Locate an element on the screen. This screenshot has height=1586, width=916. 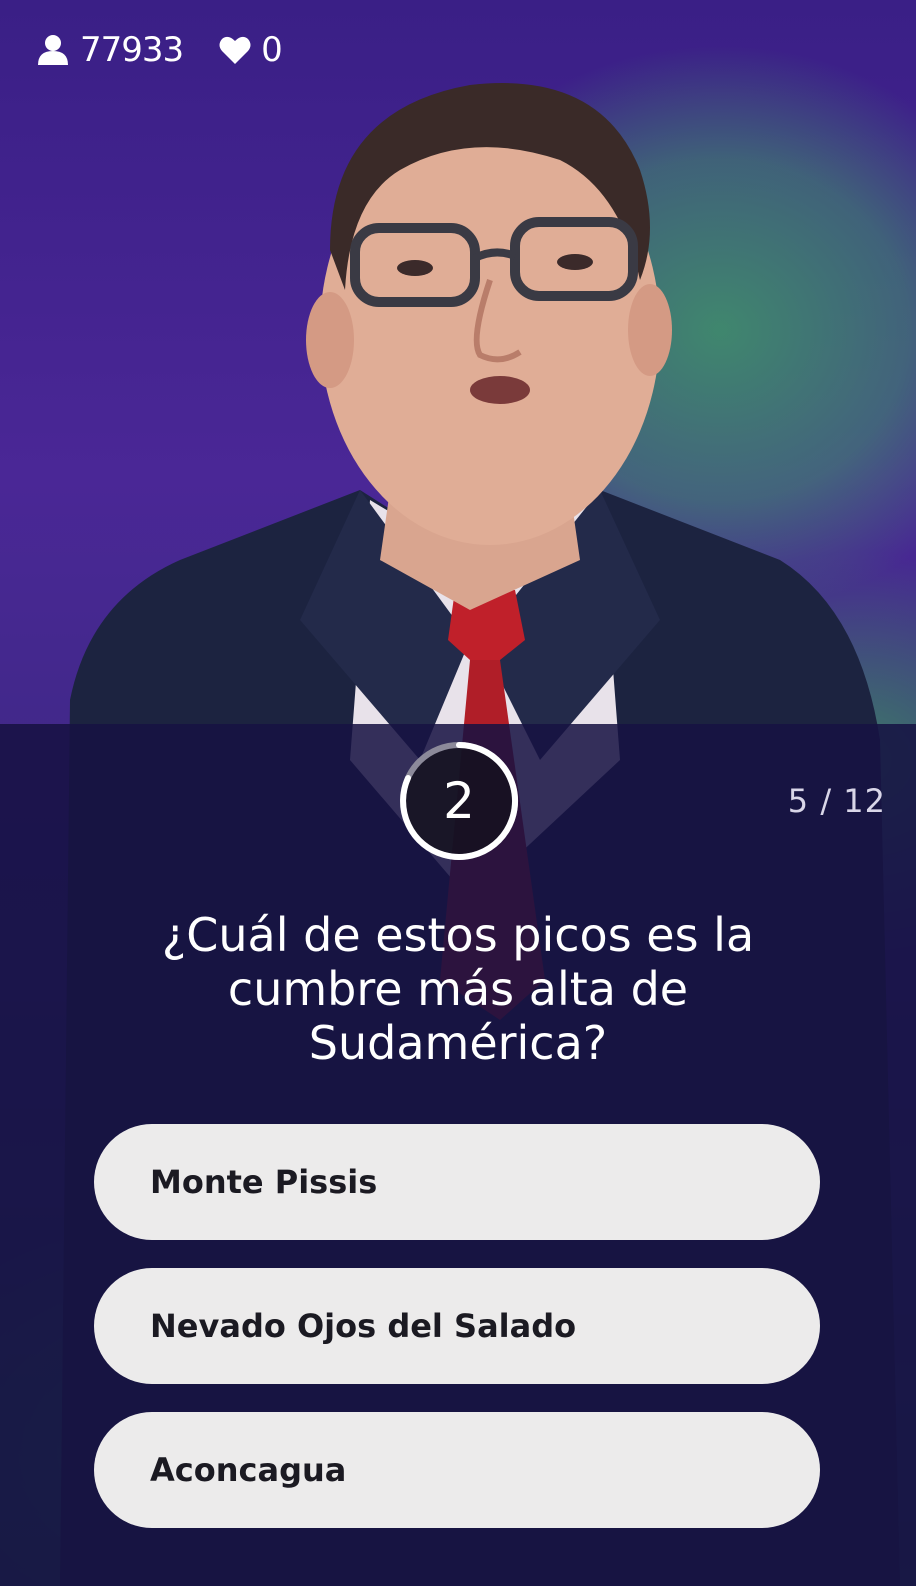
countdown-timer: 2 is located at coordinates (459, 801).